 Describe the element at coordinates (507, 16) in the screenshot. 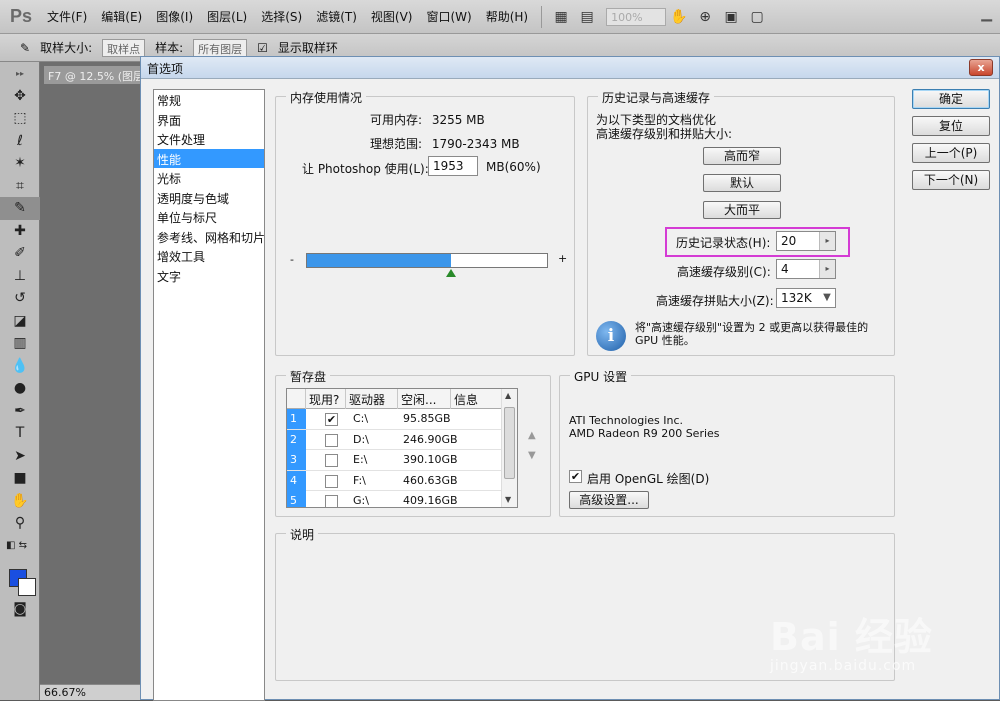

I see `menu-help: 帮助(H)` at that location.